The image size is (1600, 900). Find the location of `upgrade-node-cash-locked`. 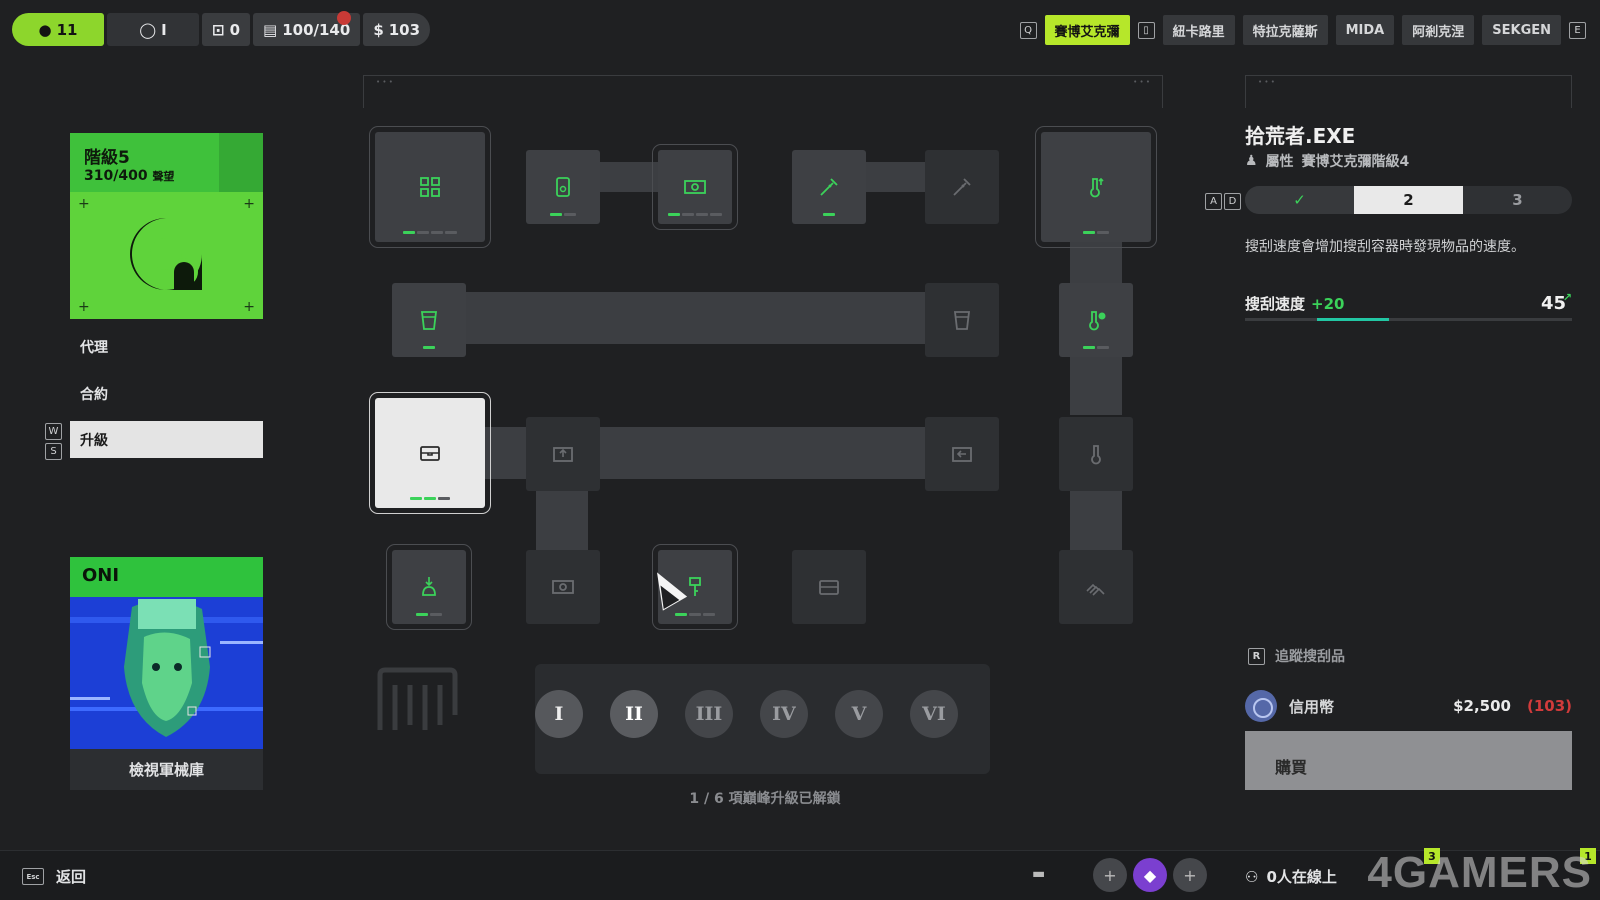

upgrade-node-cash-locked is located at coordinates (563, 587).